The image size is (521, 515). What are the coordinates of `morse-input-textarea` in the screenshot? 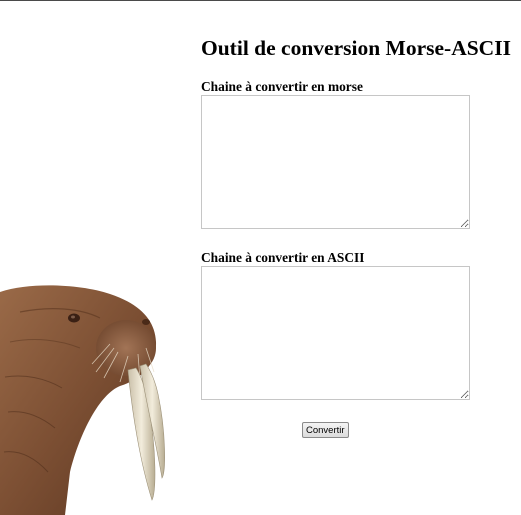 It's located at (335, 162).